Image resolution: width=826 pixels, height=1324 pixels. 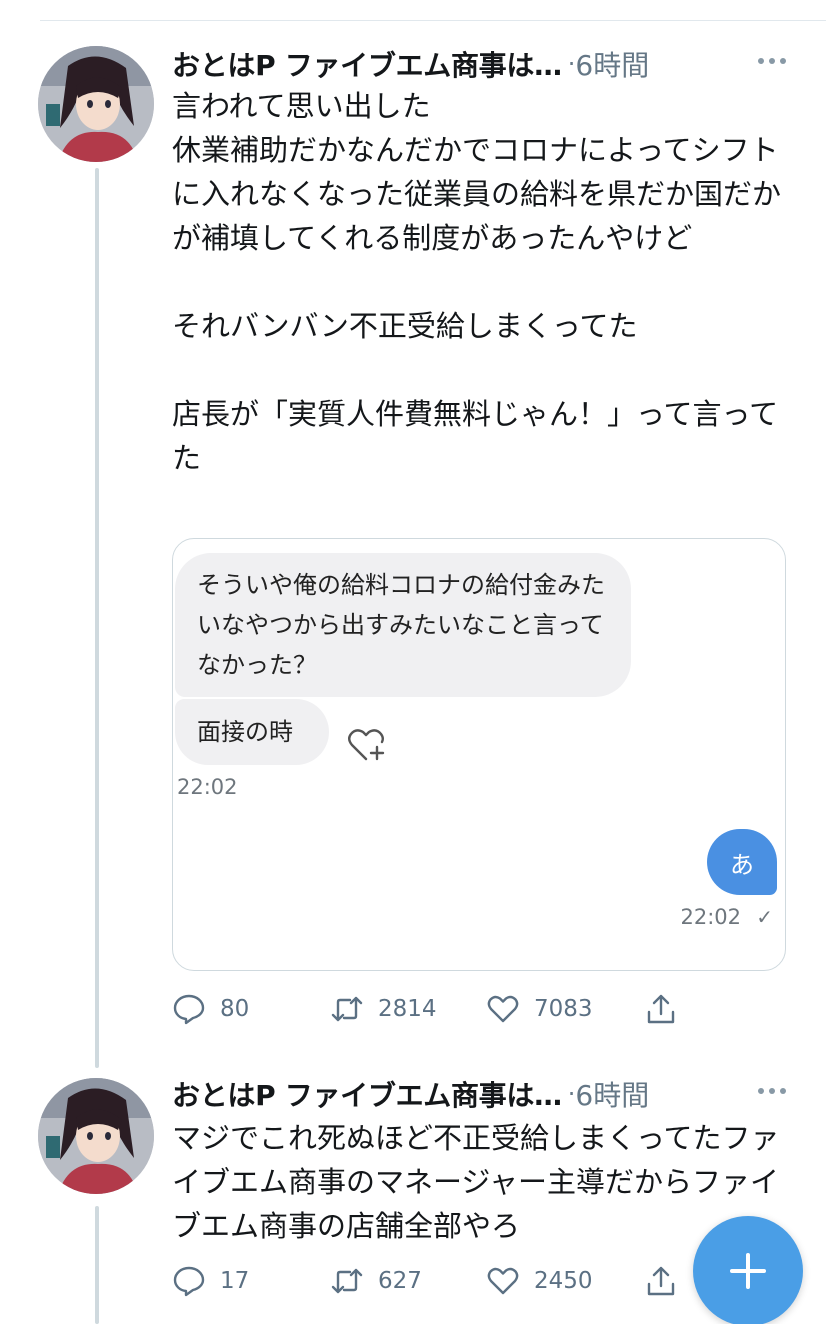 I want to click on tweet-actions: 80 2814 7083, so click(x=437, y=1009).